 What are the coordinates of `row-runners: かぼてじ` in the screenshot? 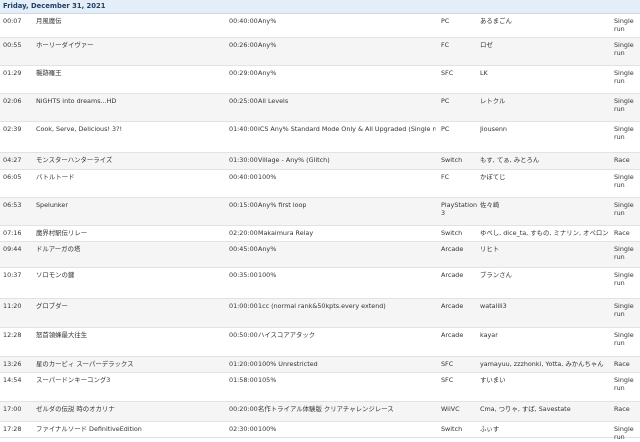 It's located at (493, 177).